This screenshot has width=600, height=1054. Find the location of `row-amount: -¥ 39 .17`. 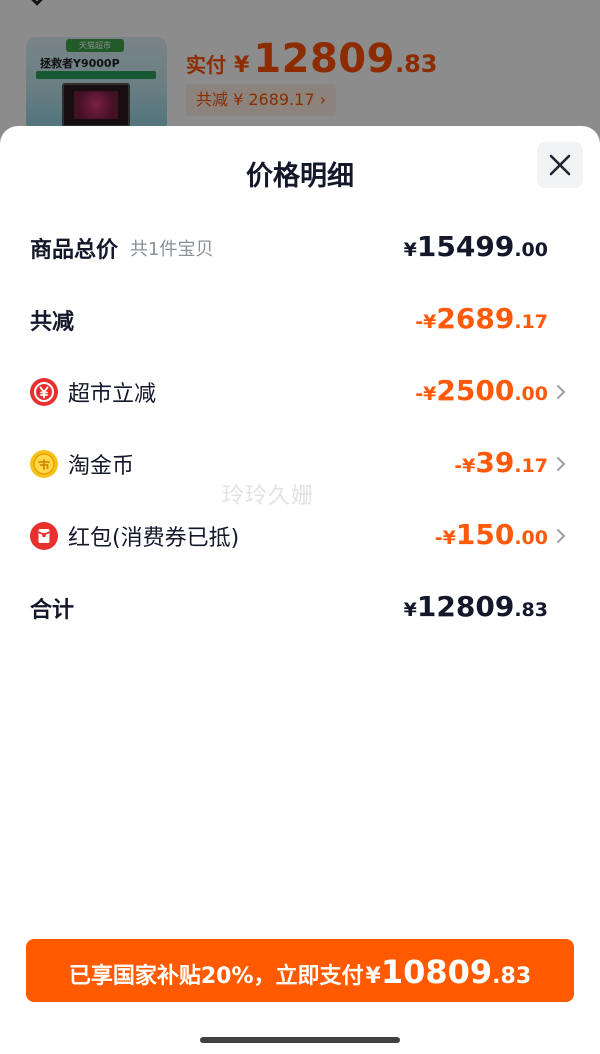

row-amount: -¥ 39 .17 is located at coordinates (501, 464).